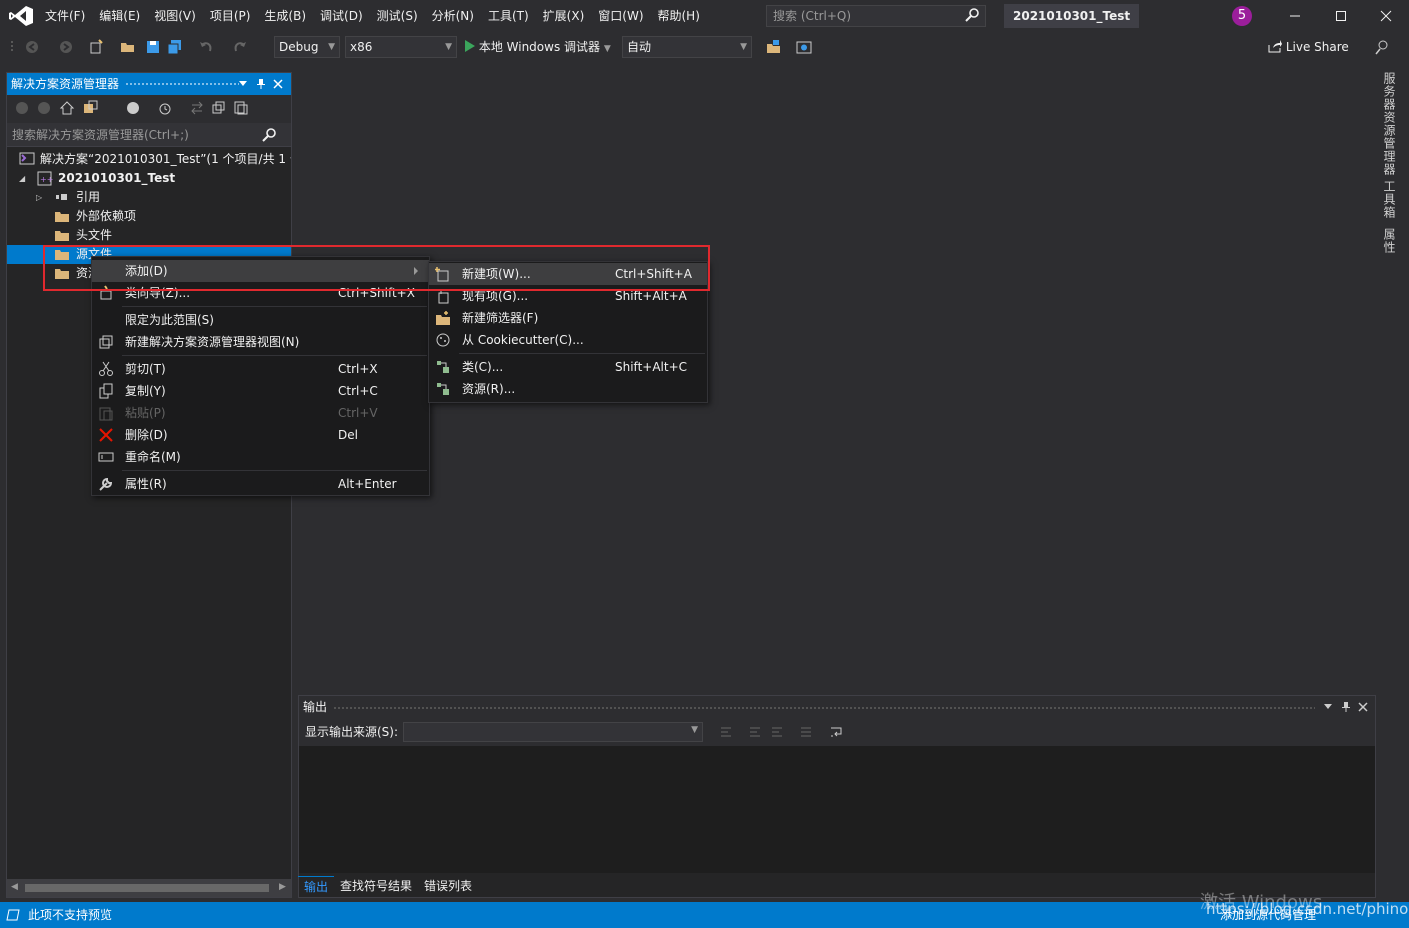 The width and height of the screenshot is (1409, 928). What do you see at coordinates (774, 47) in the screenshot?
I see `find-in-files-icon` at bounding box center [774, 47].